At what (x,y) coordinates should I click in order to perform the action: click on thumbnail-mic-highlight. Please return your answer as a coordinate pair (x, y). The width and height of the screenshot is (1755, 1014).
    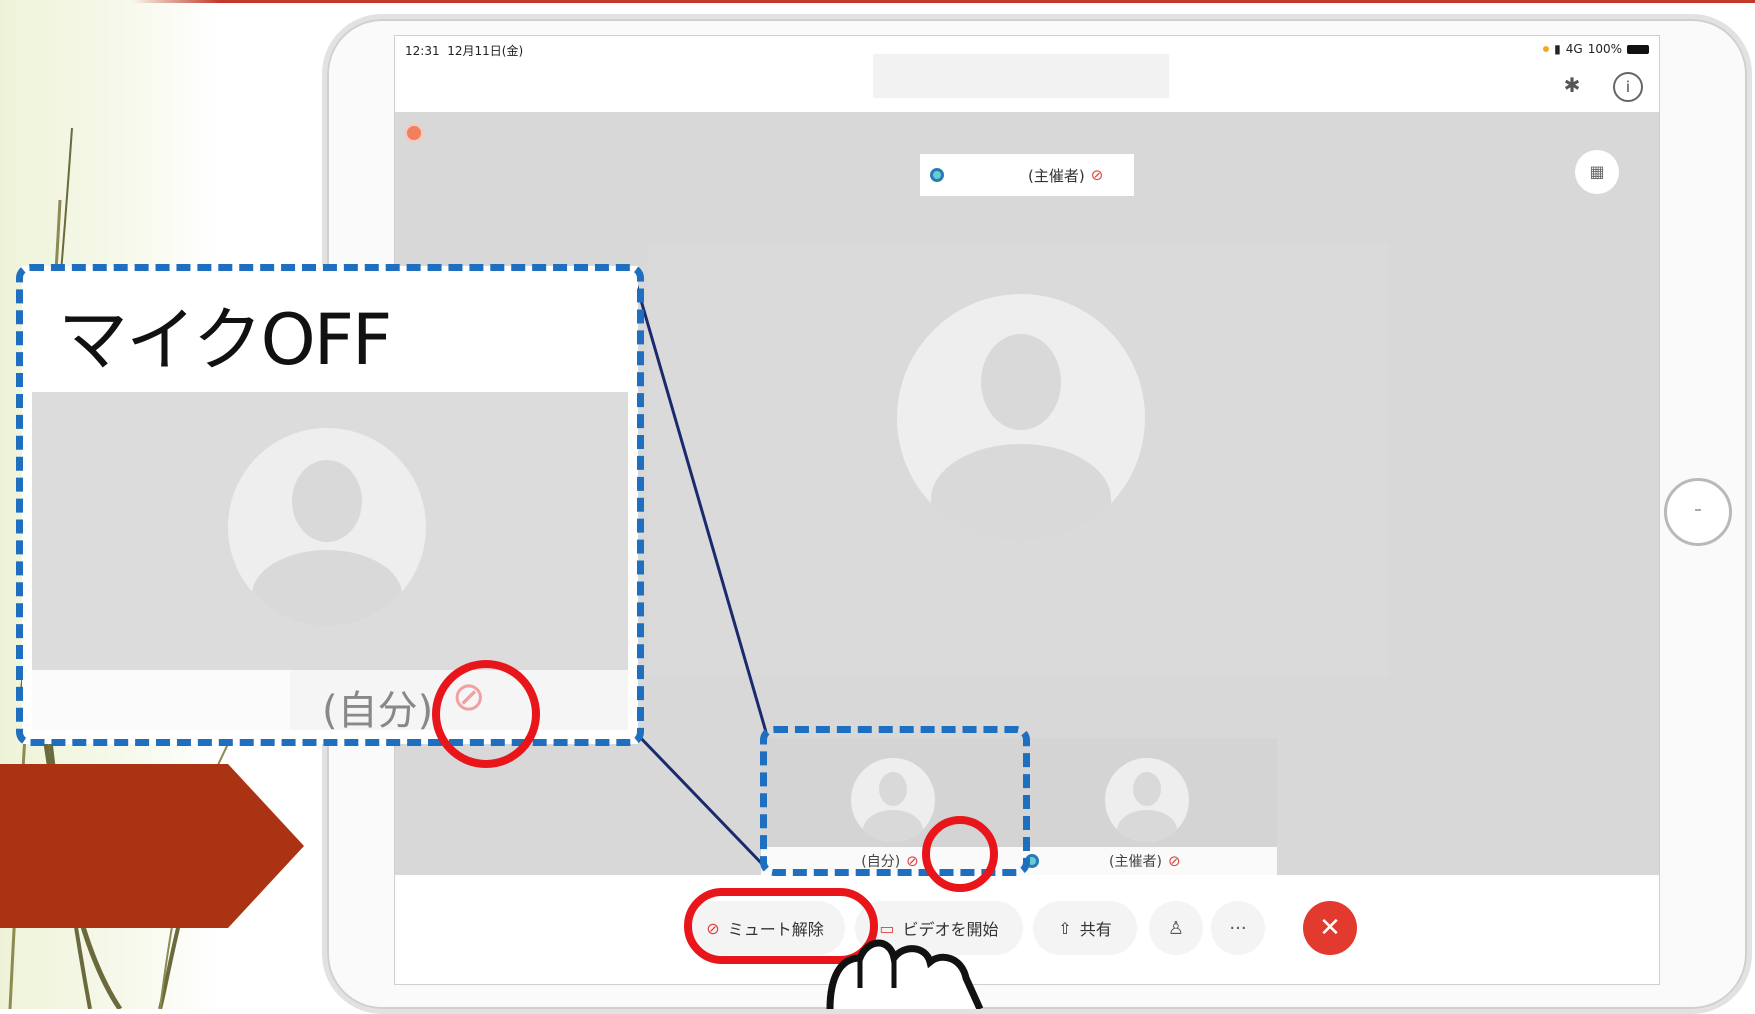
    Looking at the image, I should click on (960, 854).